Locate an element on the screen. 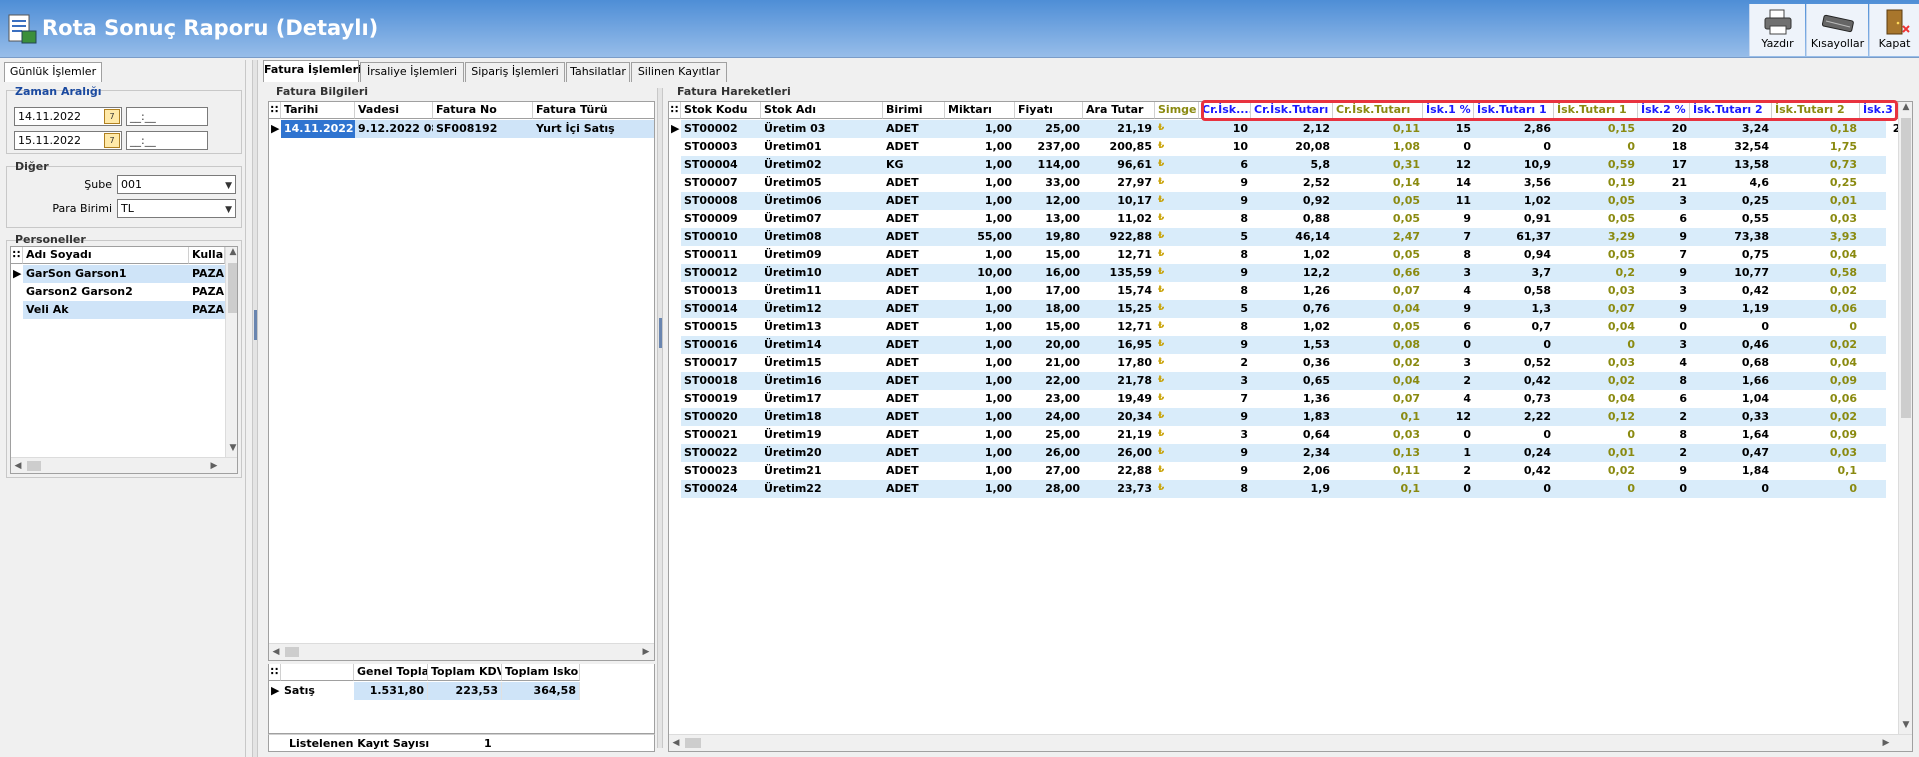 This screenshot has width=1919, height=757. table-cell: 0,08 is located at coordinates (1378, 345).